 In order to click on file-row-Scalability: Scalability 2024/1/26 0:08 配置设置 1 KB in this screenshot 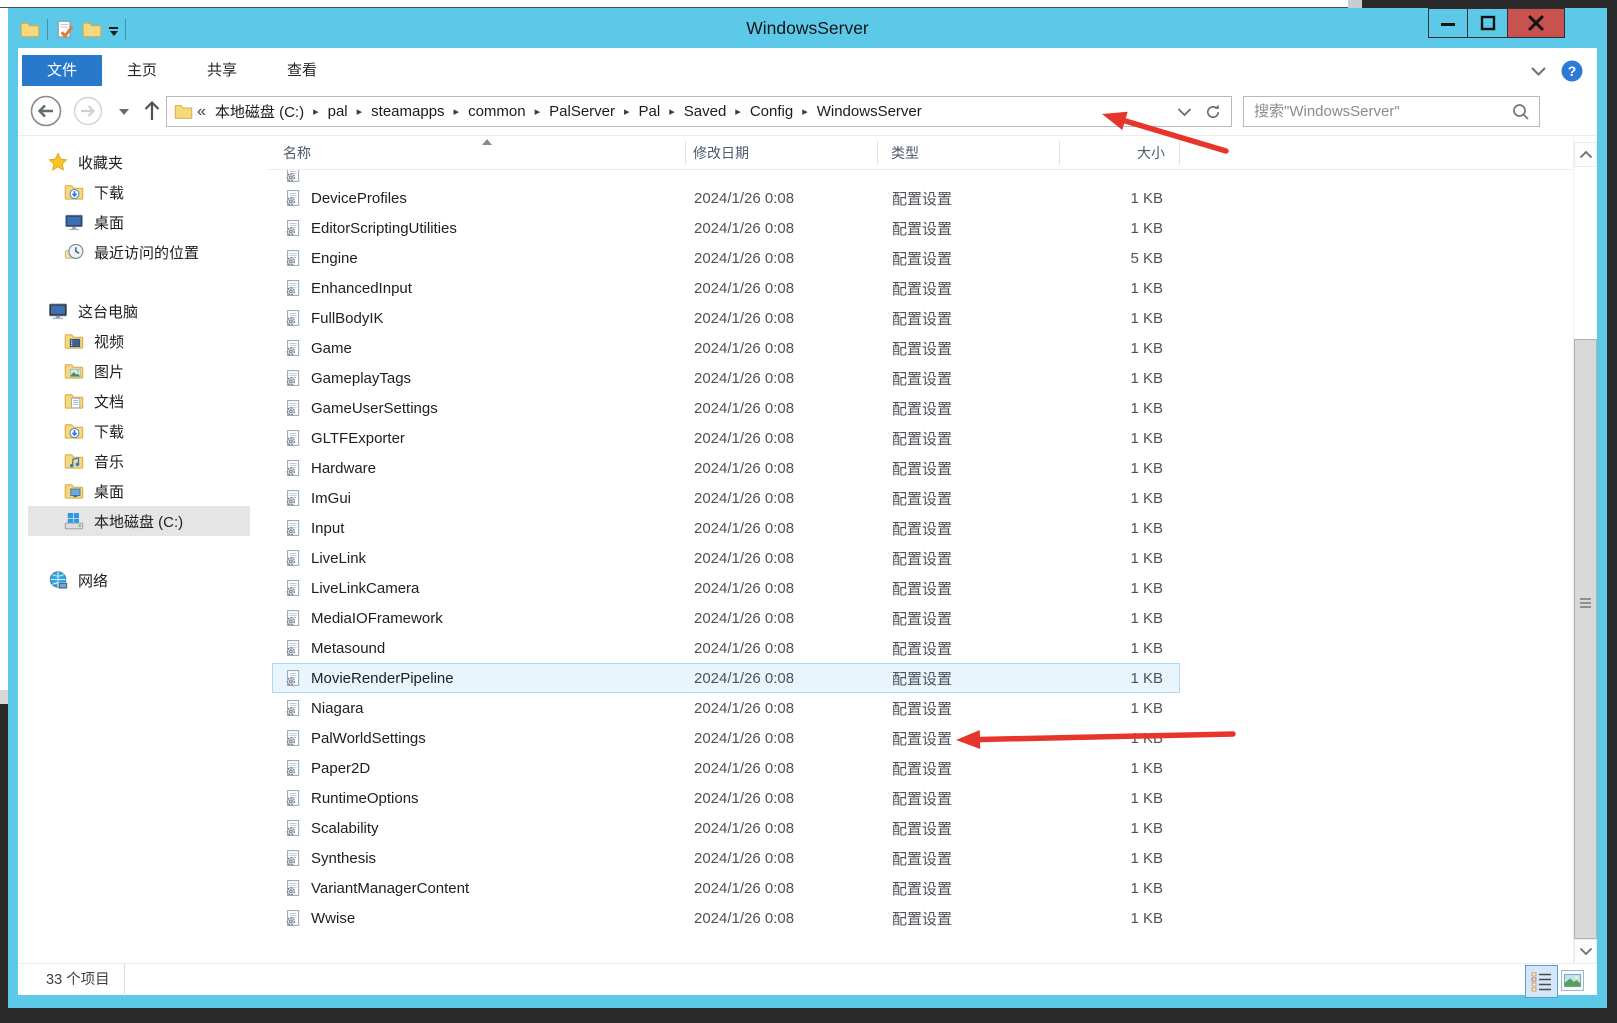, I will do `click(726, 828)`.